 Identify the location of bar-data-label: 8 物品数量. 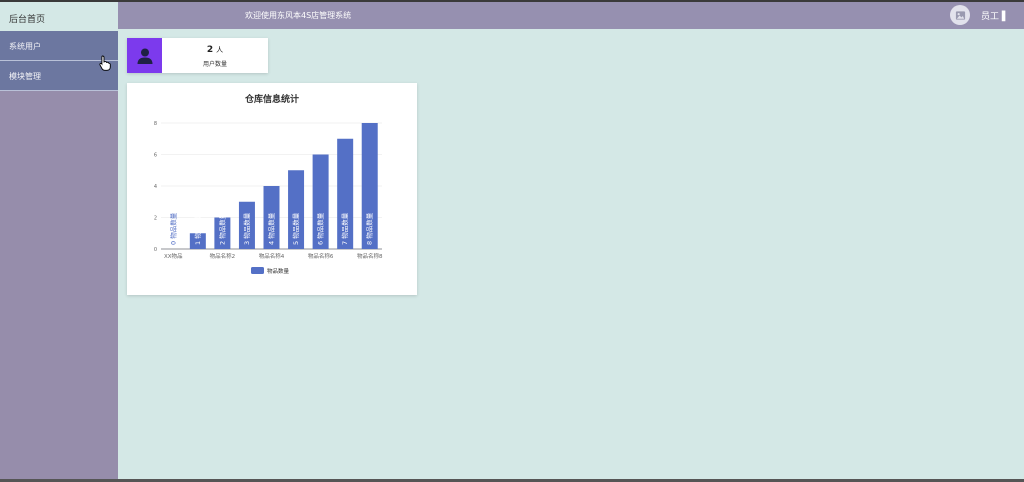
(369, 228).